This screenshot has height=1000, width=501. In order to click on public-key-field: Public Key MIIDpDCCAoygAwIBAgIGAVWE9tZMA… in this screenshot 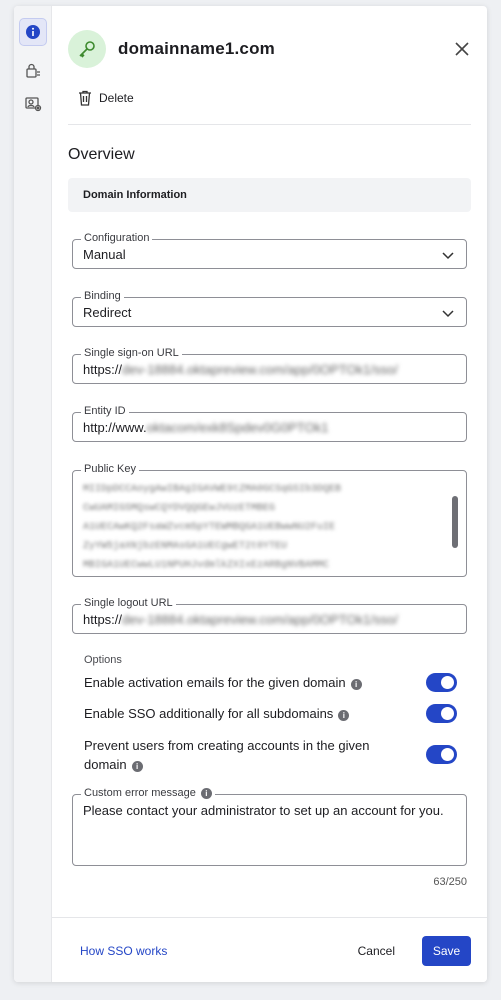, I will do `click(269, 520)`.